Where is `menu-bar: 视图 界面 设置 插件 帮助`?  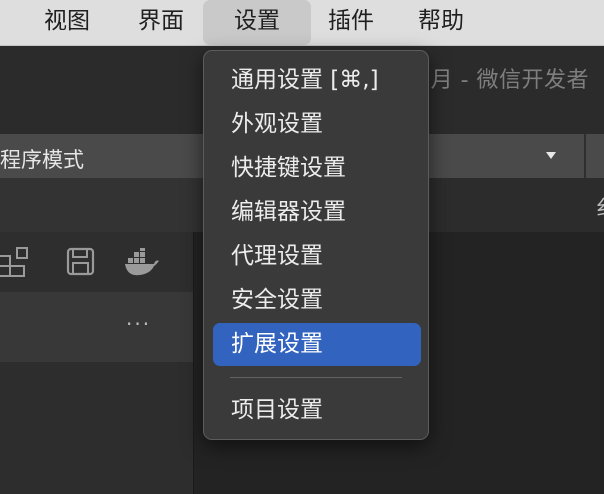 menu-bar: 视图 界面 设置 插件 帮助 is located at coordinates (302, 23).